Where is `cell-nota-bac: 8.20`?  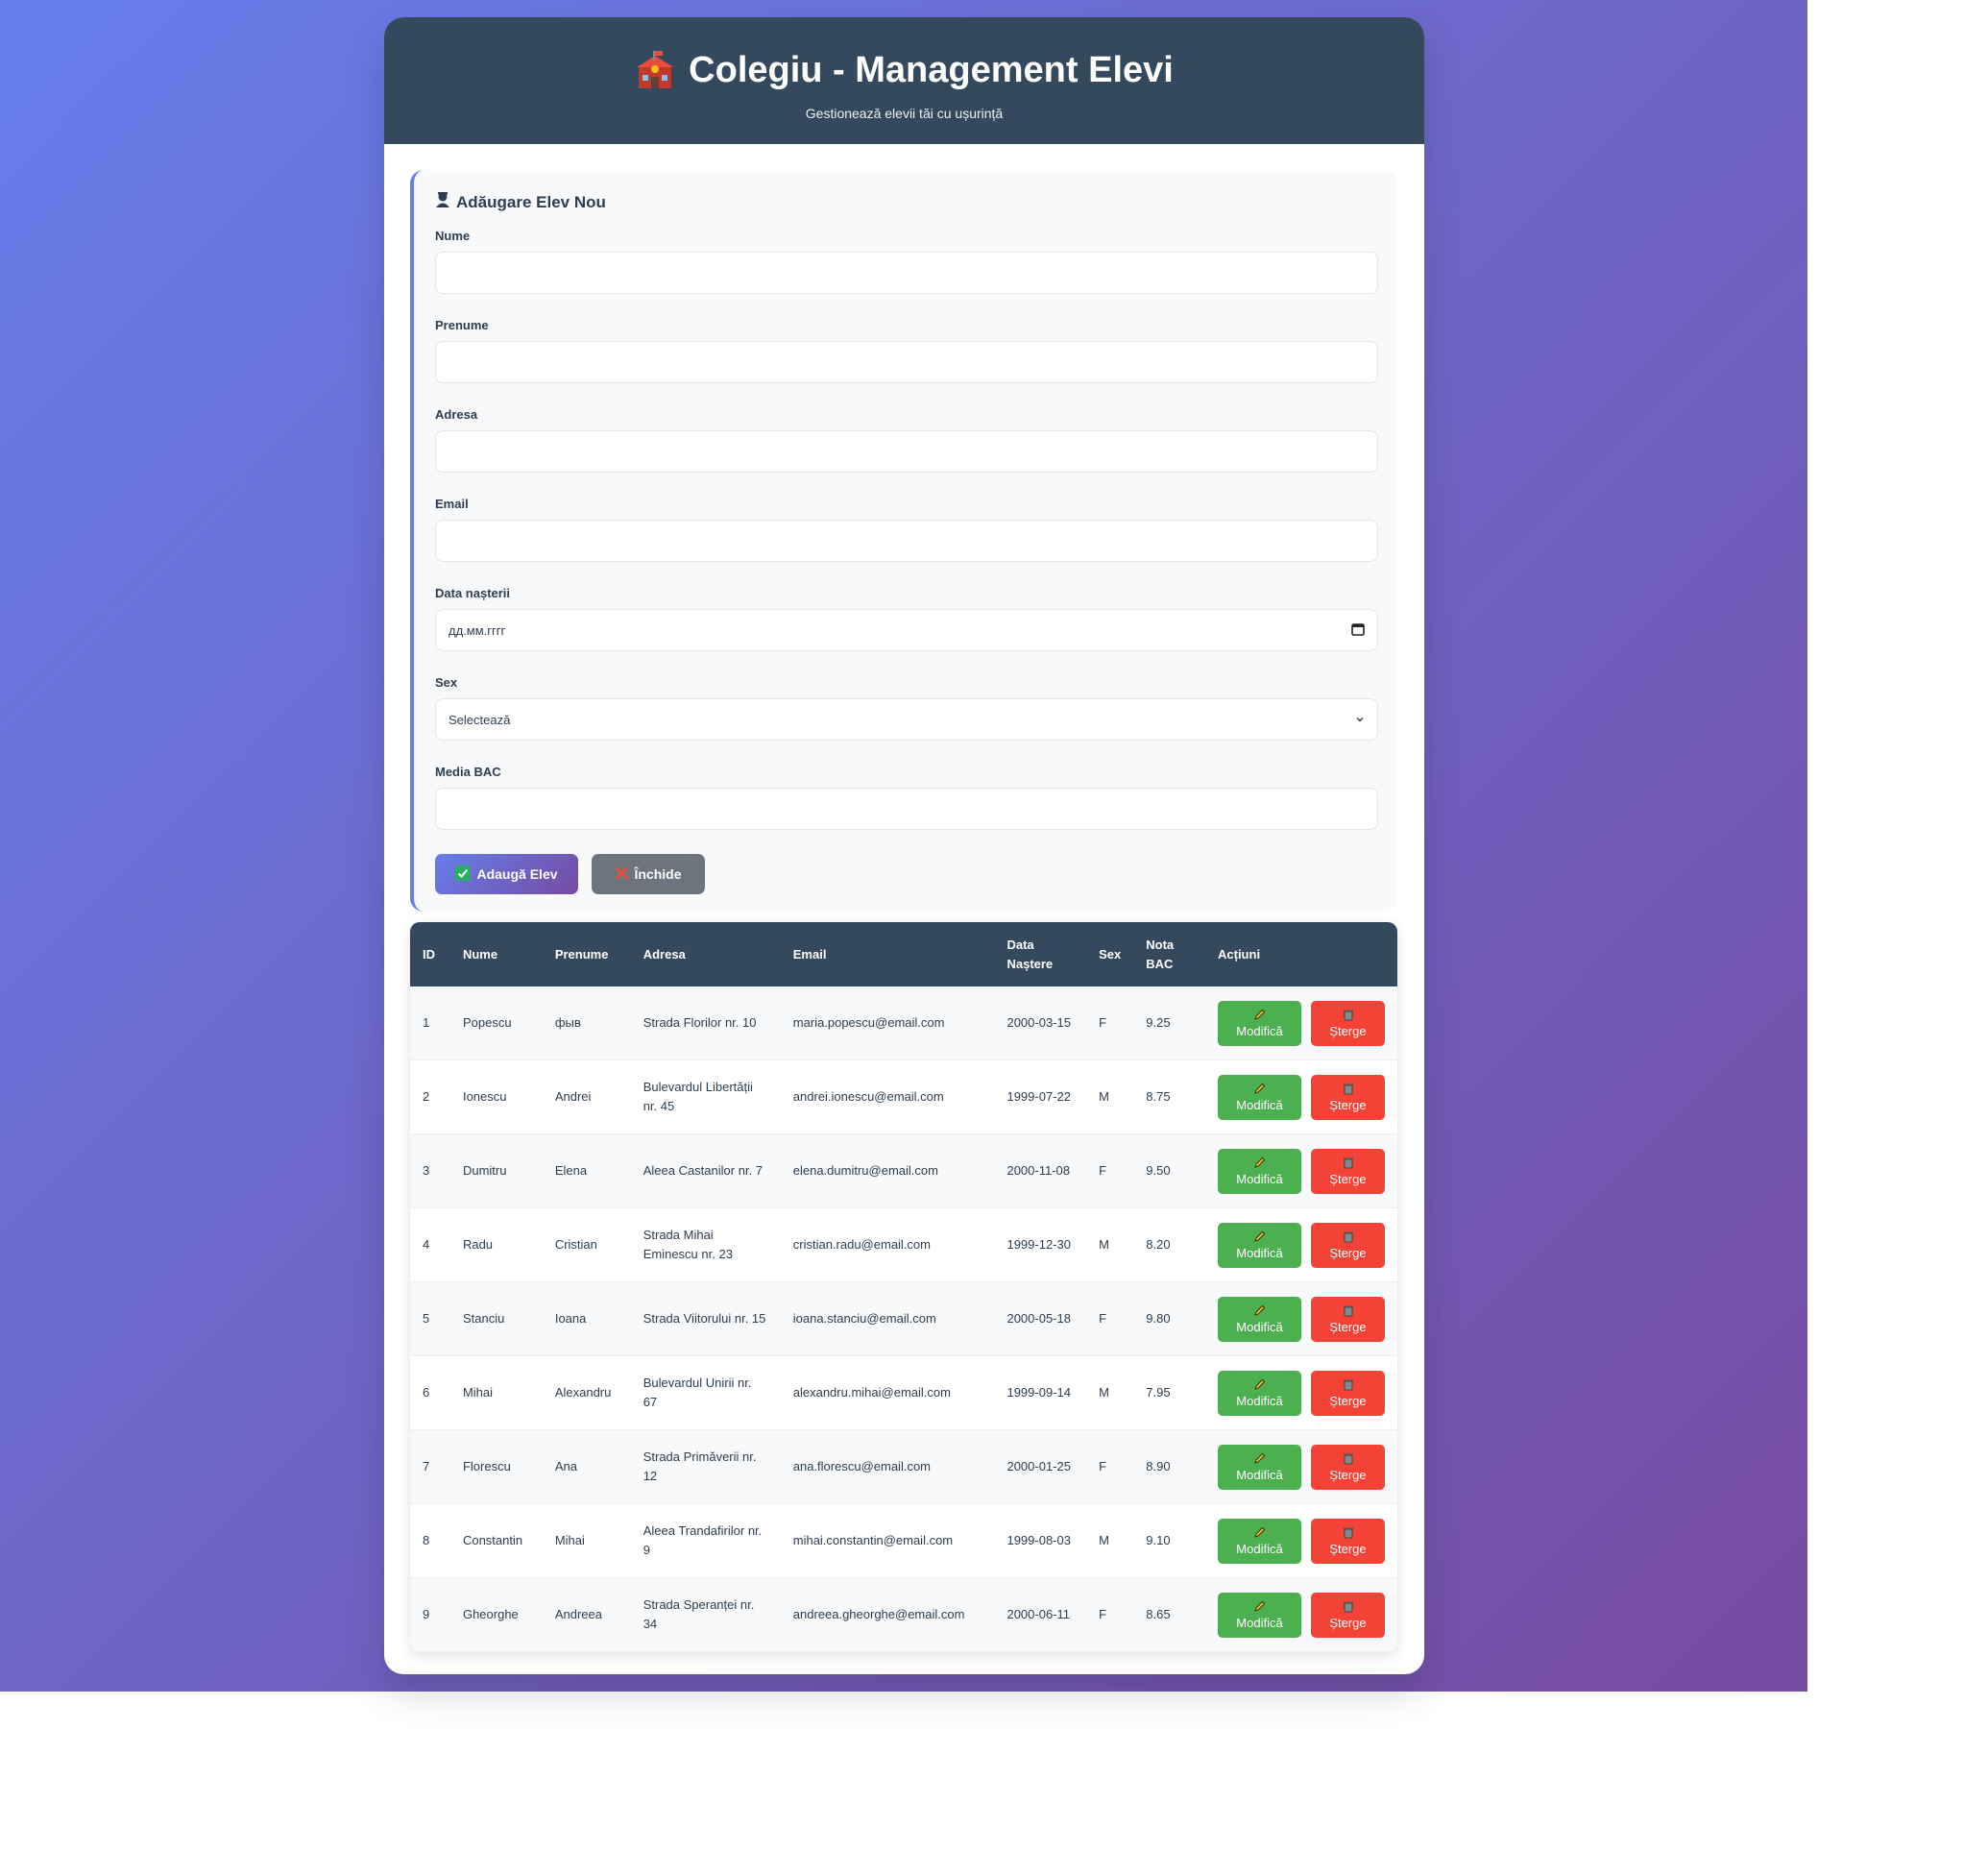 cell-nota-bac: 8.20 is located at coordinates (1169, 1244).